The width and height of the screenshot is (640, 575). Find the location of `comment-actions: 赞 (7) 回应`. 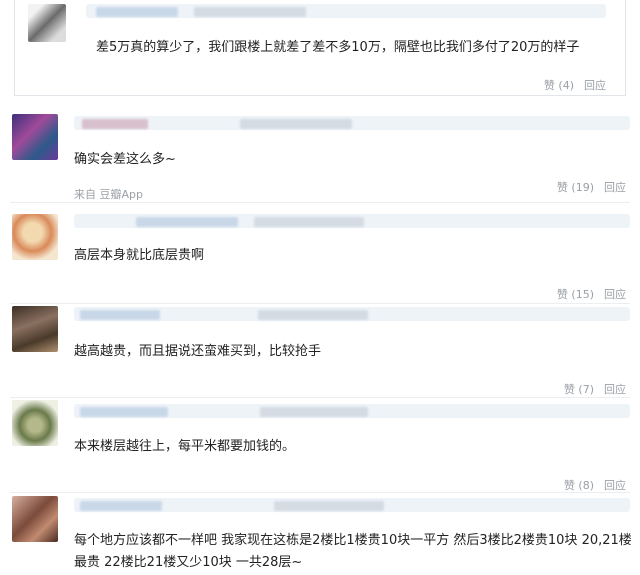

comment-actions: 赞 (7) 回应 is located at coordinates (595, 389).